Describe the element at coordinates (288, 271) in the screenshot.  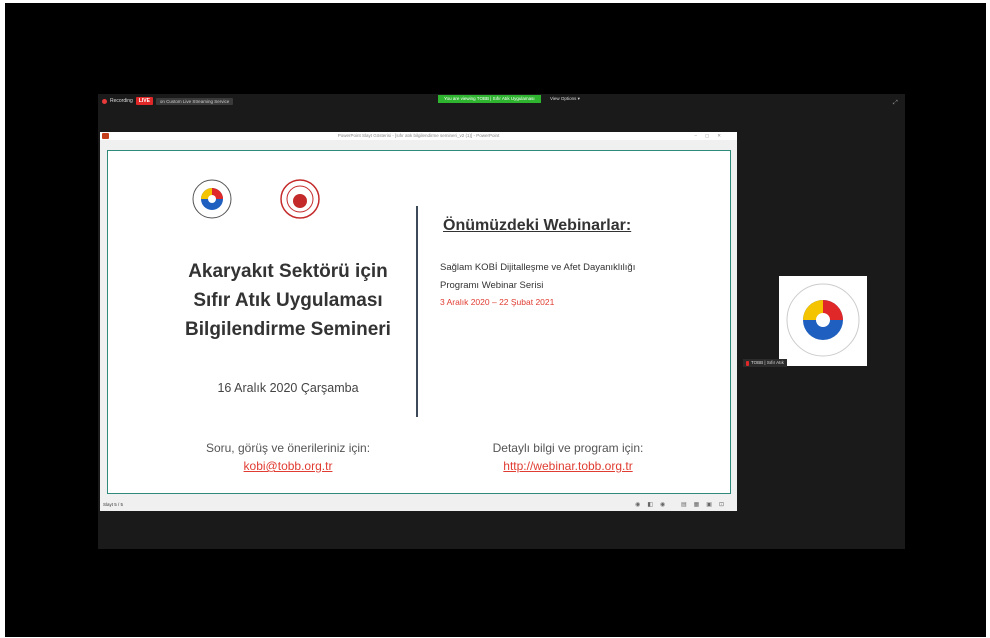
I see `title-line: Akaryakıt Sektörü için` at that location.